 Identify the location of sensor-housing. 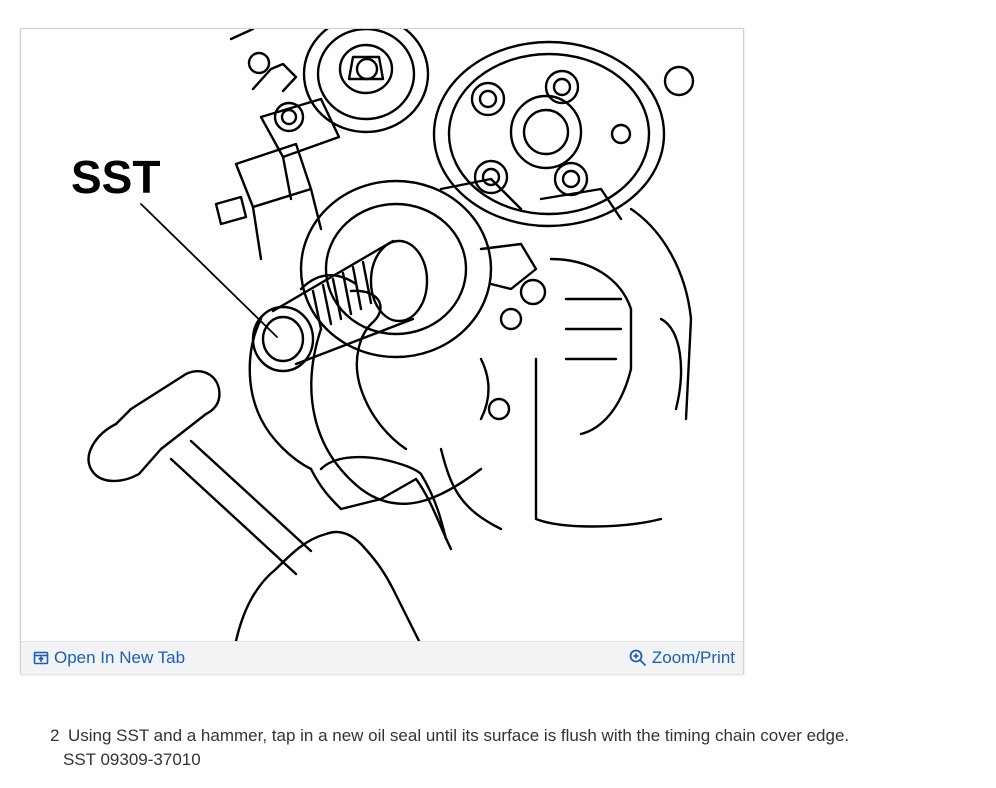
(277, 145).